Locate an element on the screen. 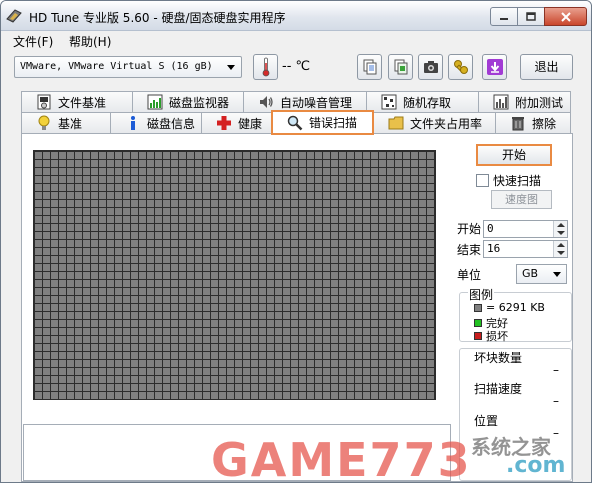 Image resolution: width=592 pixels, height=483 pixels. tab-extra-tests: 附加测试 is located at coordinates (524, 101).